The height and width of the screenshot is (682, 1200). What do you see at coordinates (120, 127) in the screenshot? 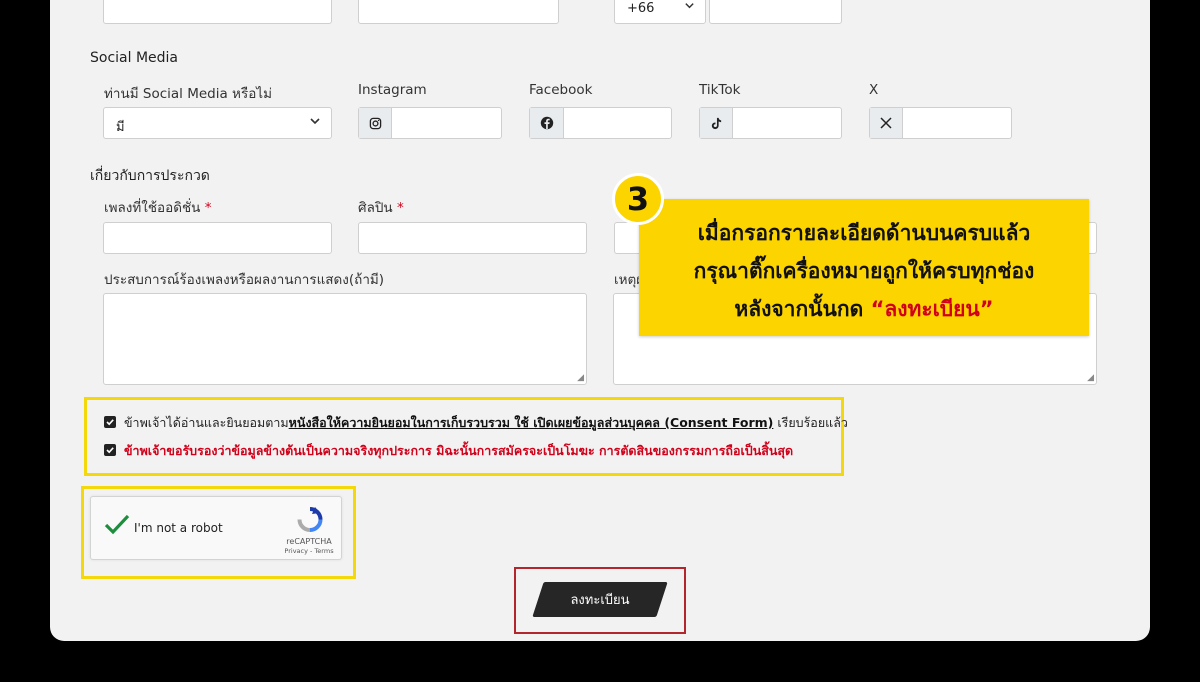
I see `has-social-value: มี` at bounding box center [120, 127].